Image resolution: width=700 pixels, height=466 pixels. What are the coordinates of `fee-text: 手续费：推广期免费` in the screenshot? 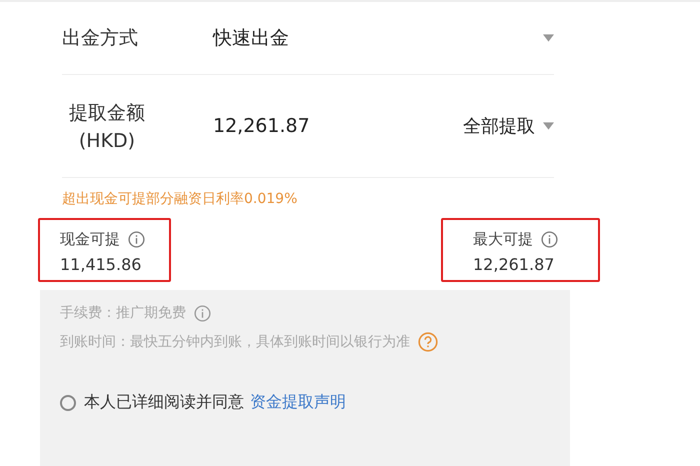 It's located at (123, 313).